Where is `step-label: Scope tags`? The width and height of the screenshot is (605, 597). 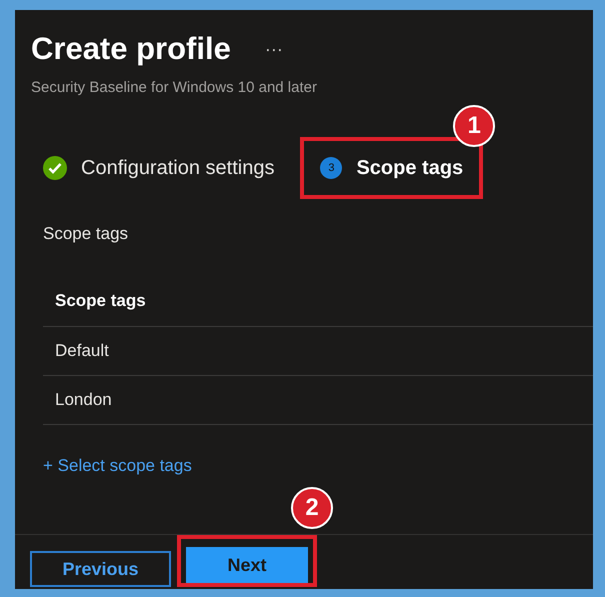 step-label: Scope tags is located at coordinates (410, 168).